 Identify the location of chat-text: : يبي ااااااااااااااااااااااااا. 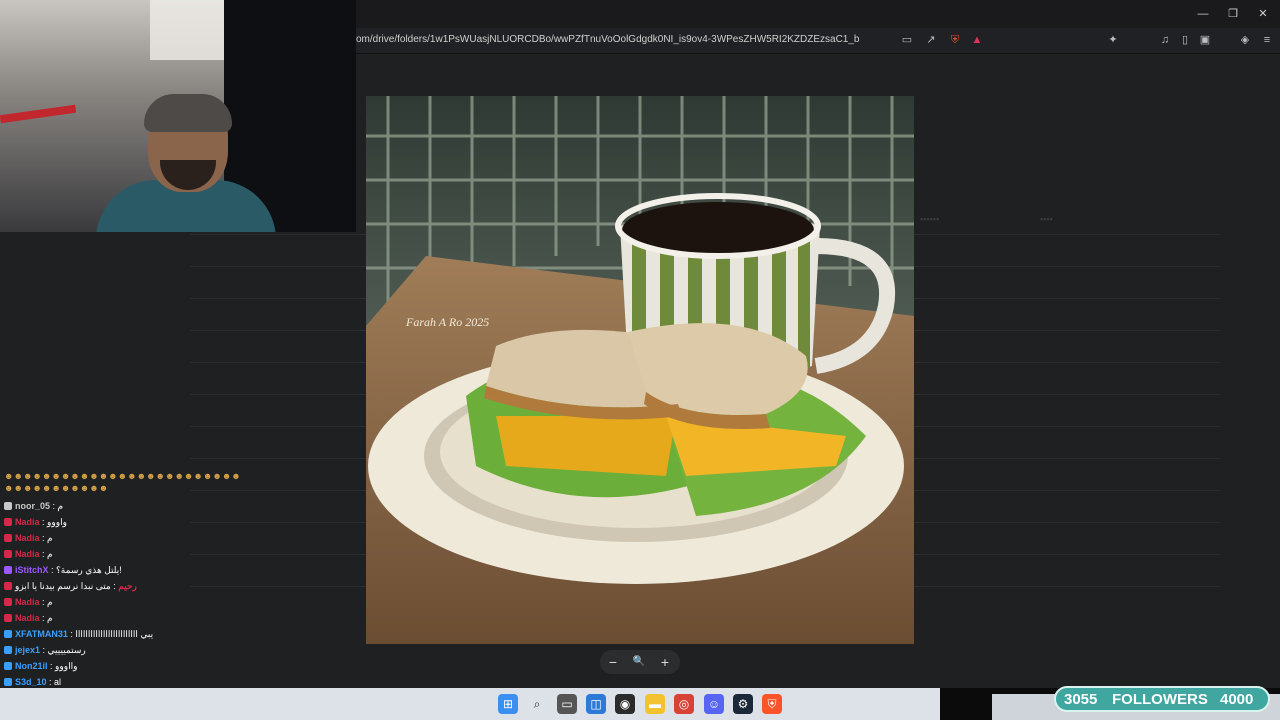
(110, 634).